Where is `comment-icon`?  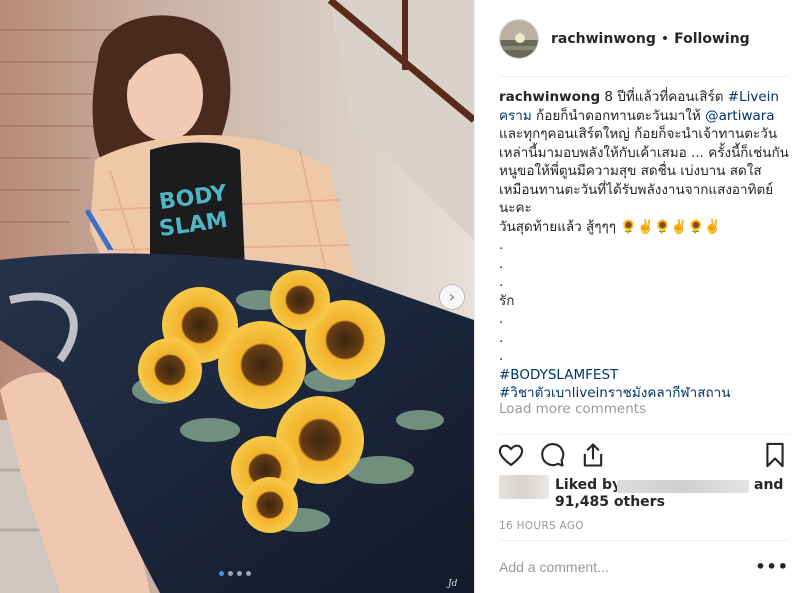 comment-icon is located at coordinates (553, 455).